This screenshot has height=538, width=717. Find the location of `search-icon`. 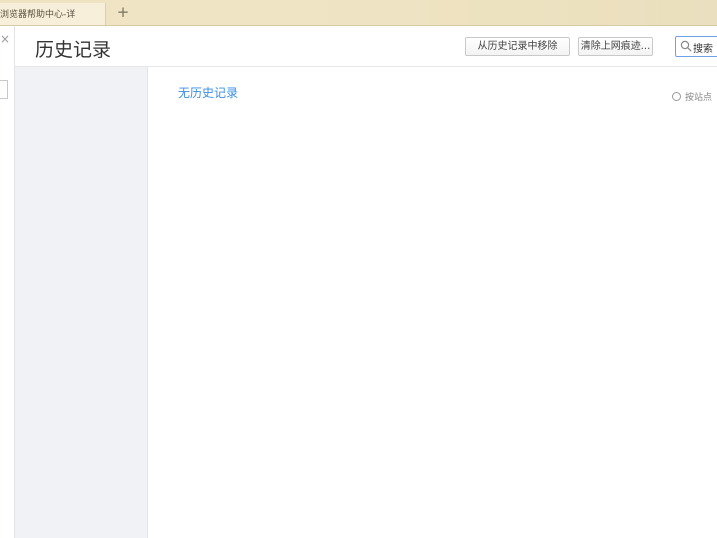

search-icon is located at coordinates (686, 46).